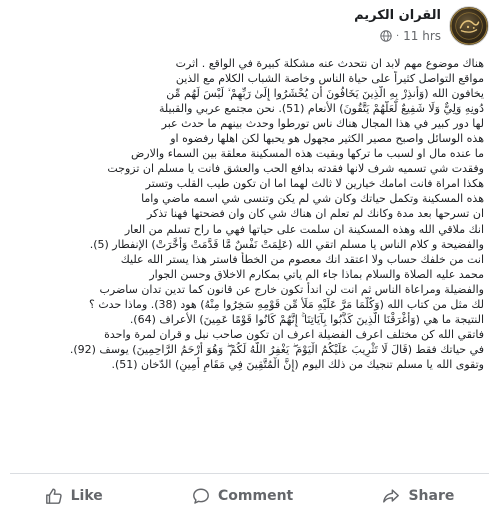 The width and height of the screenshot is (499, 517). What do you see at coordinates (86, 495) in the screenshot?
I see `like-label: Like` at bounding box center [86, 495].